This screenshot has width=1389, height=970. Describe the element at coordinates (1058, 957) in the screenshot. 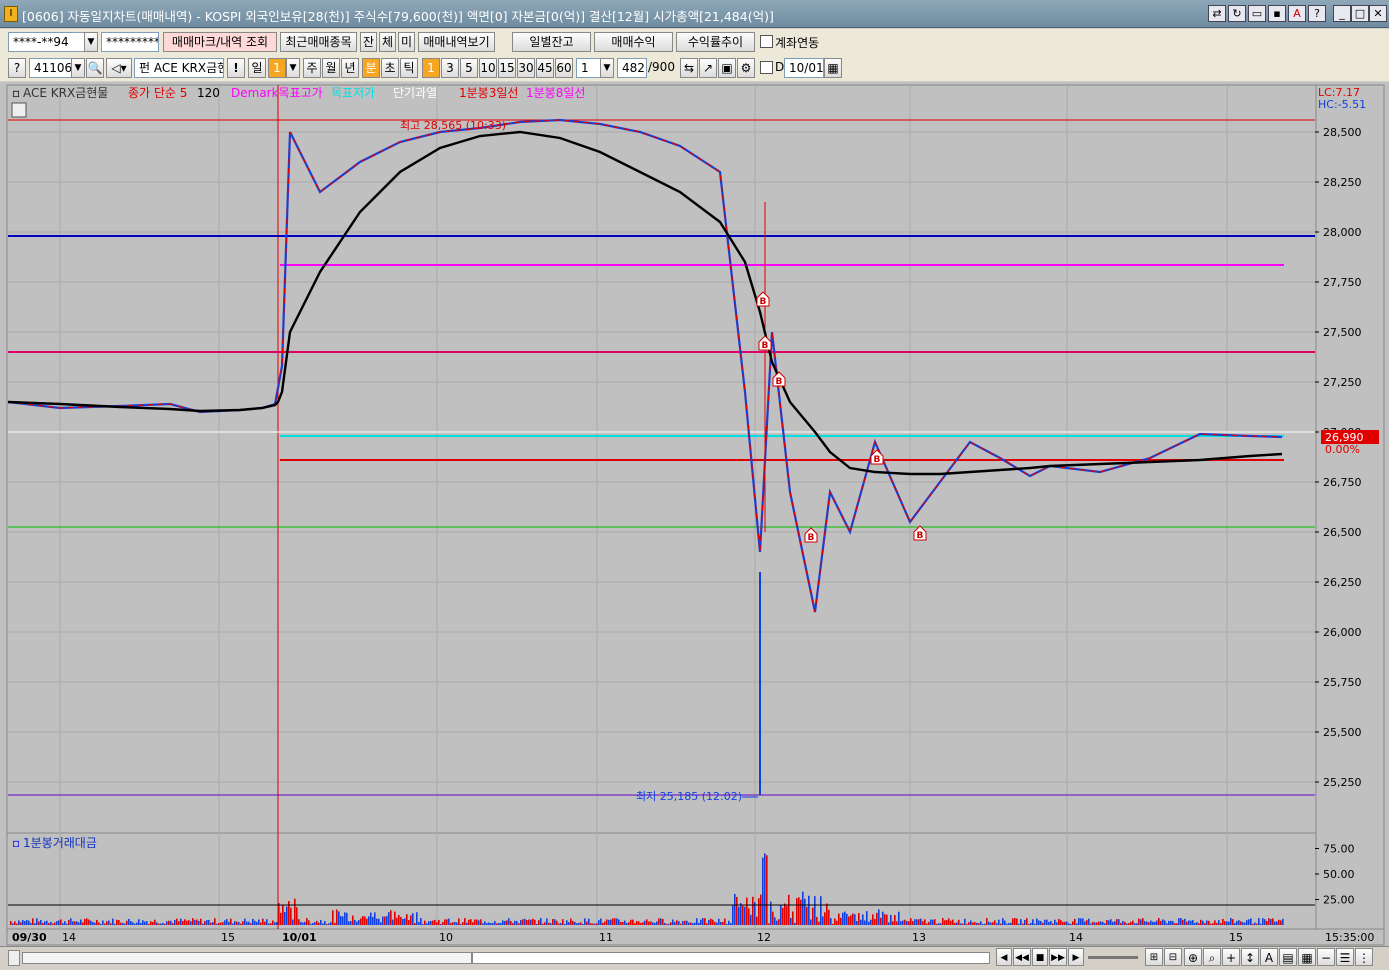

I see `nav-fast-right-button: ▶▶` at that location.